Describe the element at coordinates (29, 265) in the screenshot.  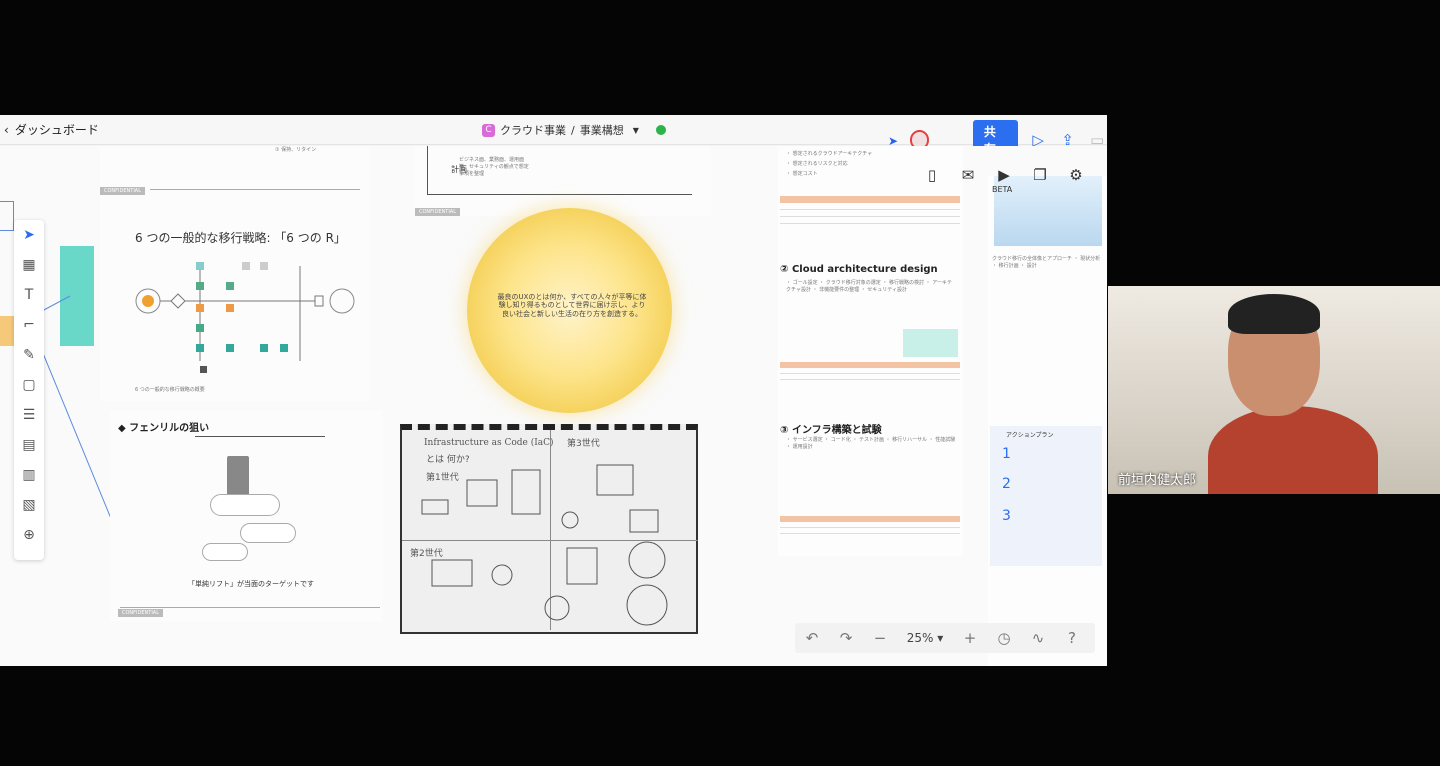
I see `template-tool-icon: ▦` at that location.